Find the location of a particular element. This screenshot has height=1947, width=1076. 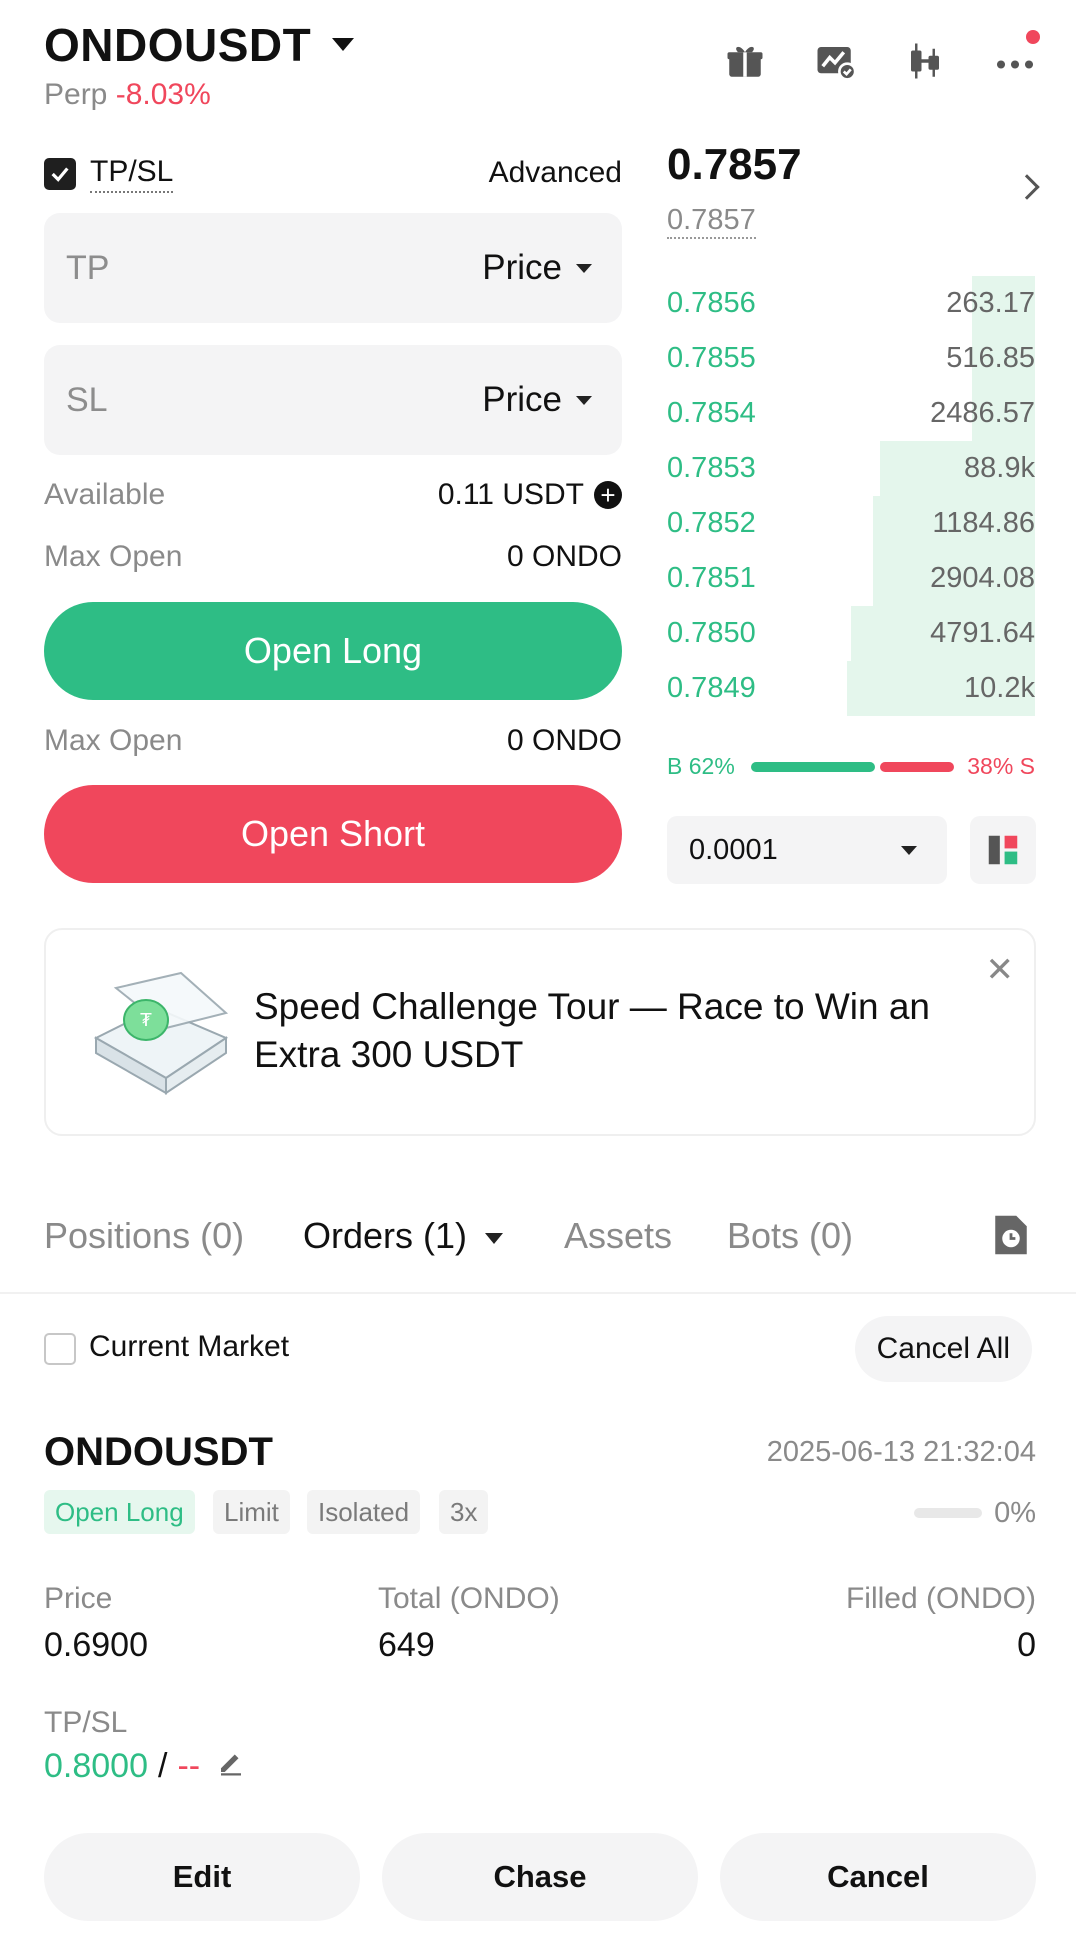

tpsl-checkbox is located at coordinates (60, 174).